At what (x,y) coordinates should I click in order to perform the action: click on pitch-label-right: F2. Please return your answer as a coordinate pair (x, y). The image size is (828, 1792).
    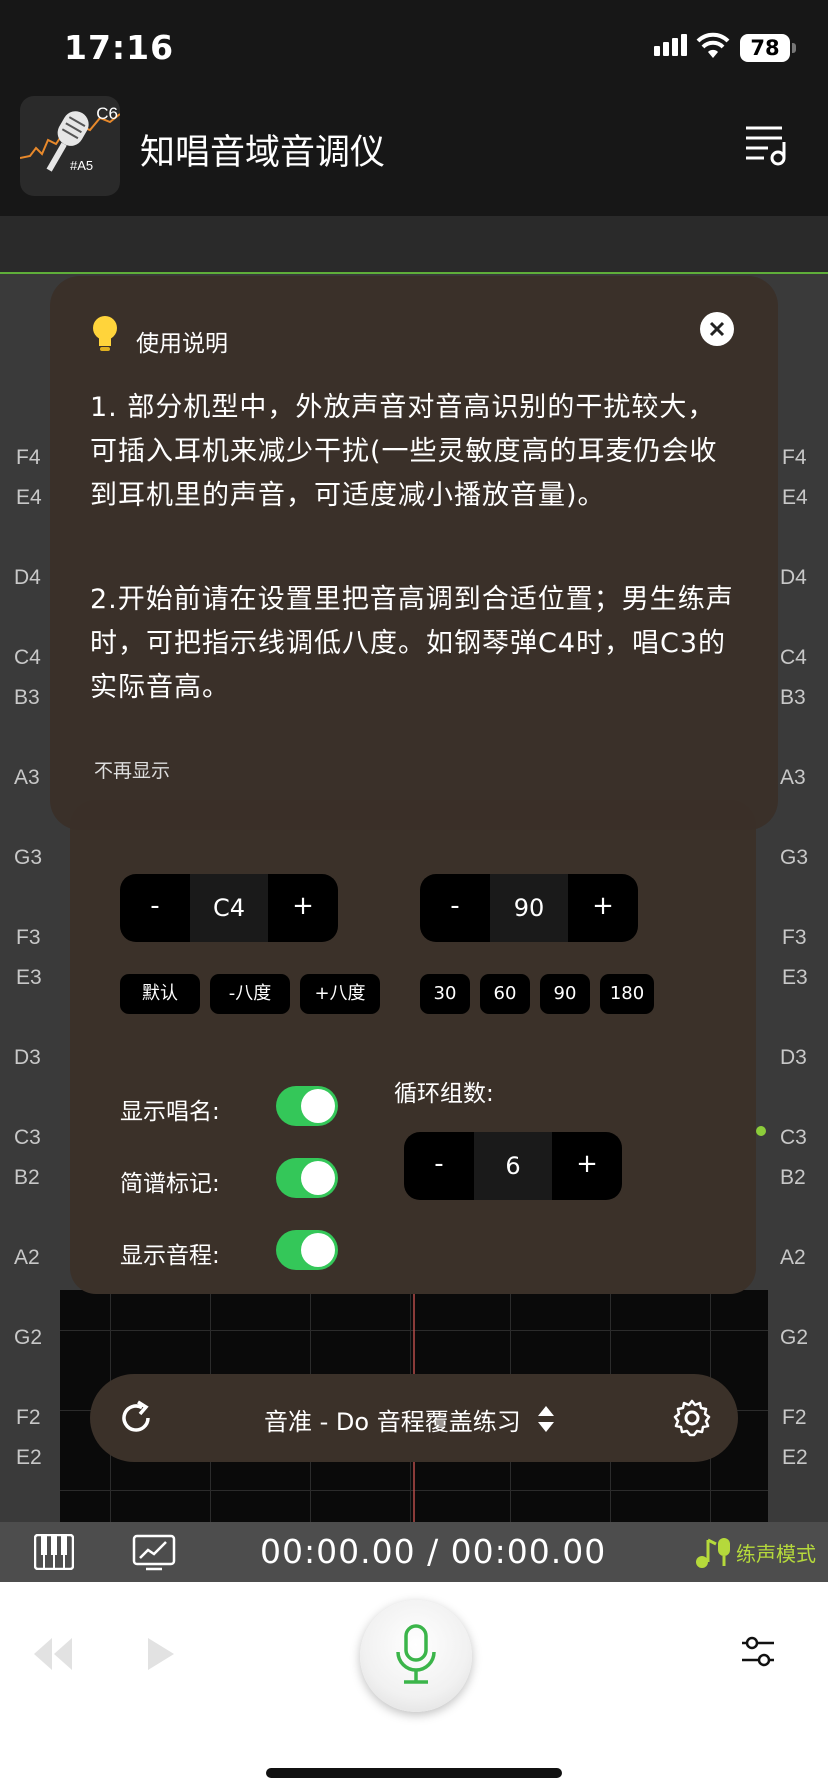
    Looking at the image, I should click on (794, 1417).